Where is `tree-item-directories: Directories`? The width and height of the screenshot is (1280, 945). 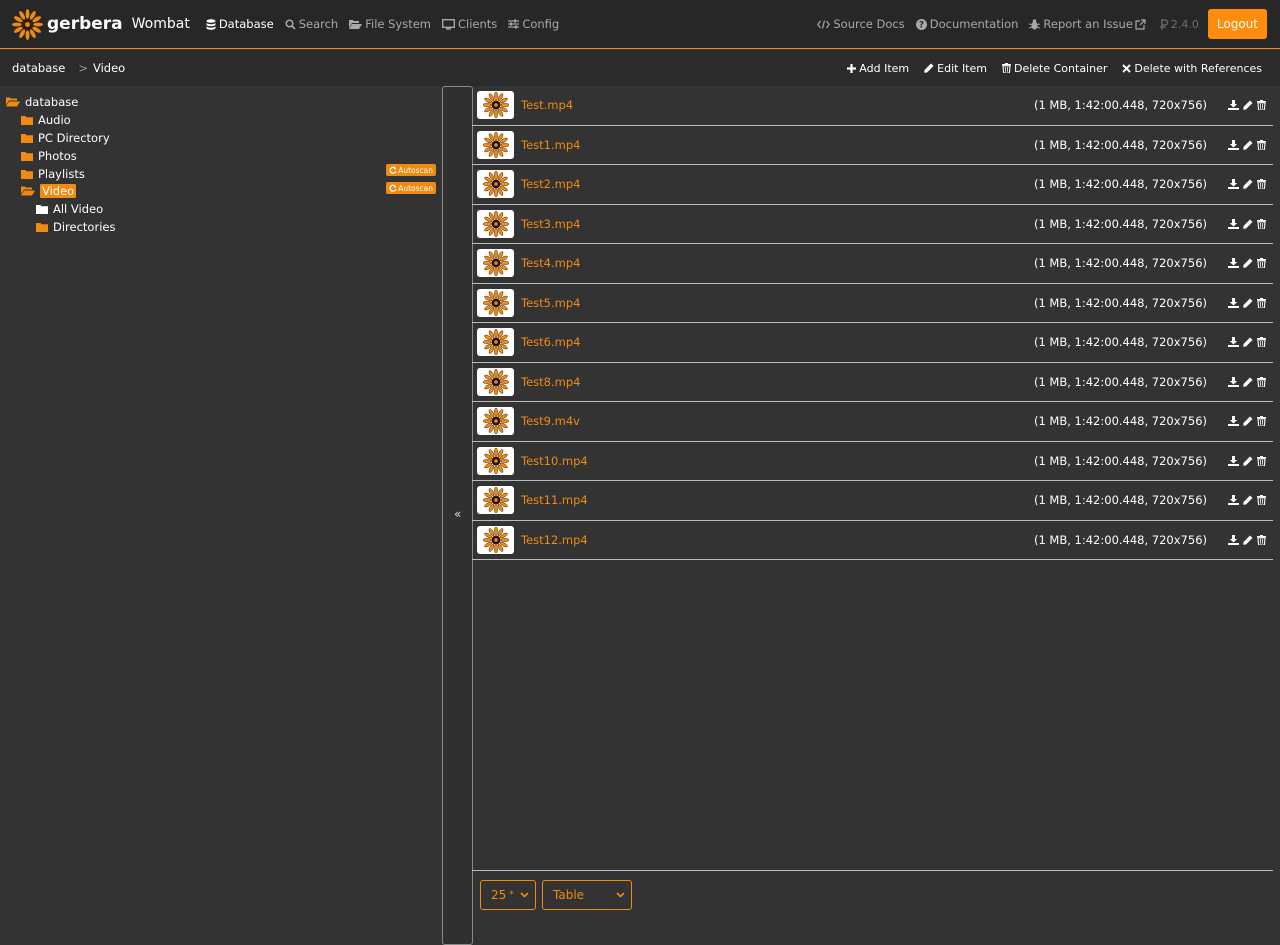
tree-item-directories: Directories is located at coordinates (75, 227).